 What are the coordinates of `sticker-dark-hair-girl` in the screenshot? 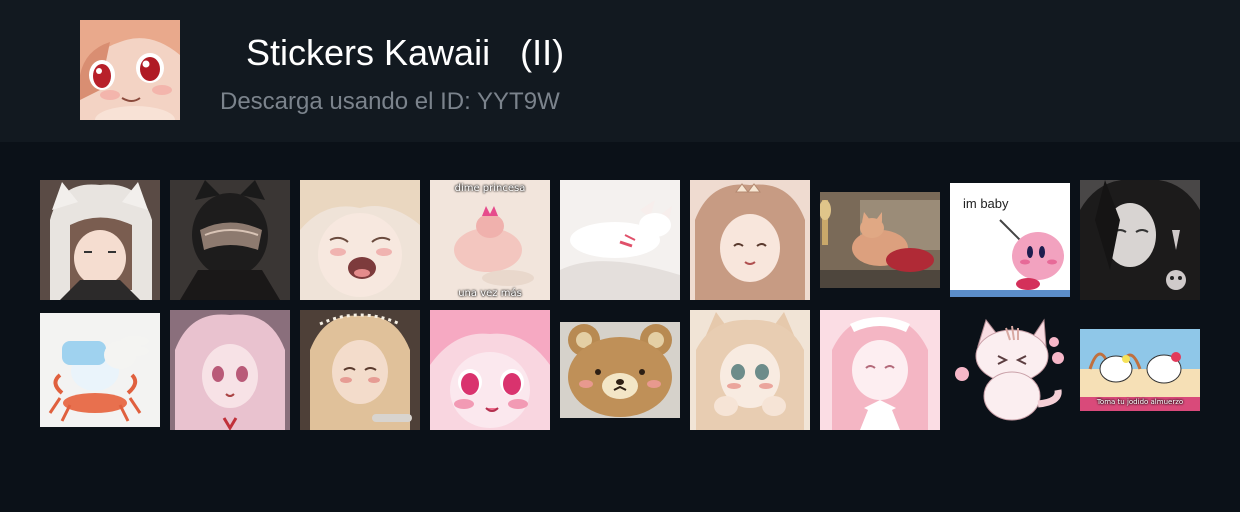 It's located at (1140, 240).